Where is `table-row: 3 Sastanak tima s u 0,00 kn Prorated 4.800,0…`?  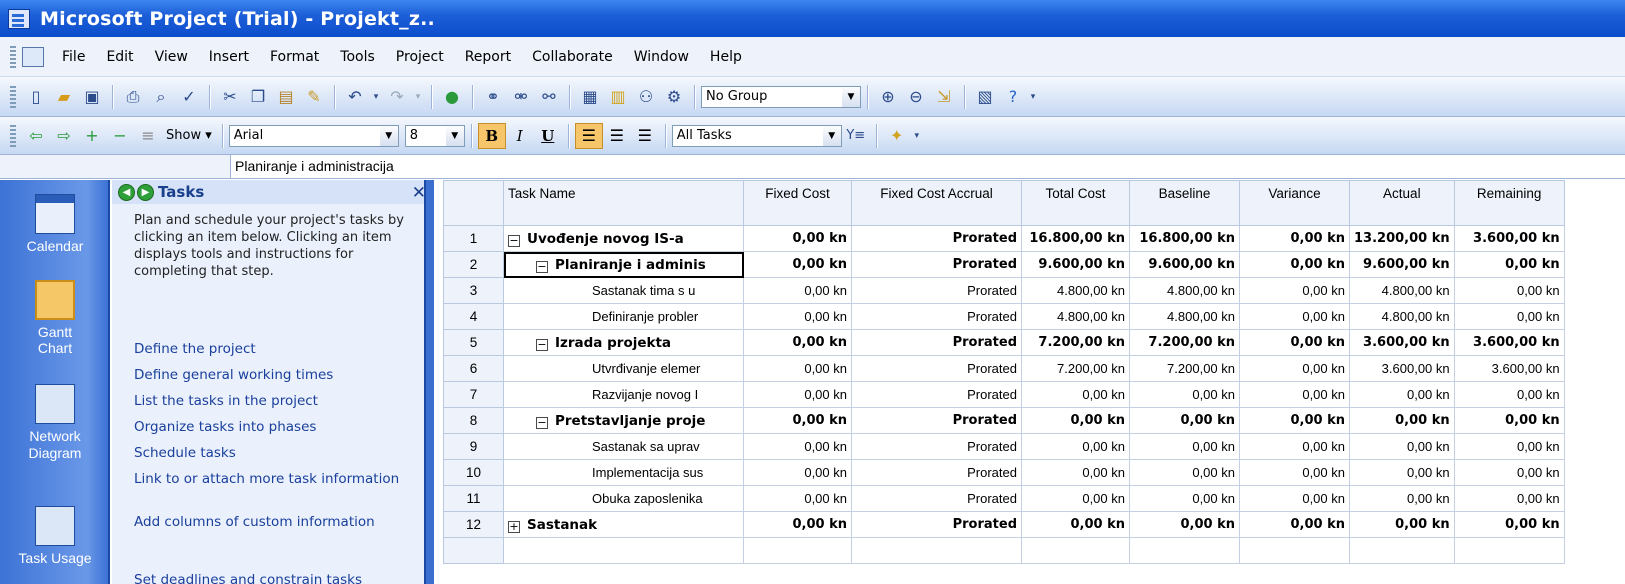 table-row: 3 Sastanak tima s u 0,00 kn Prorated 4.800,0… is located at coordinates (1004, 290).